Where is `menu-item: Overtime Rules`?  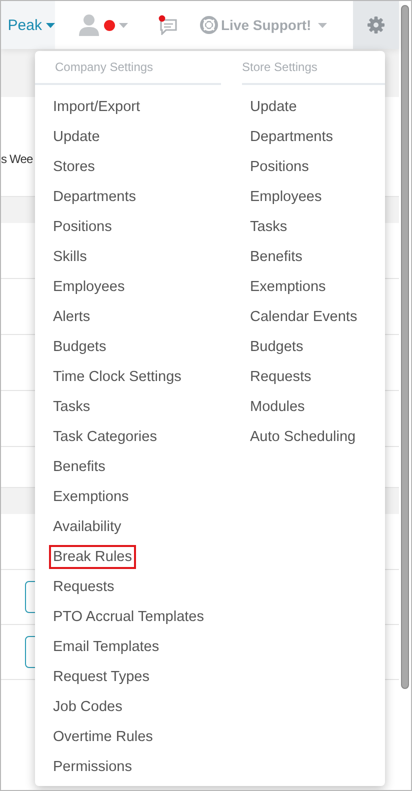 menu-item: Overtime Rules is located at coordinates (103, 737).